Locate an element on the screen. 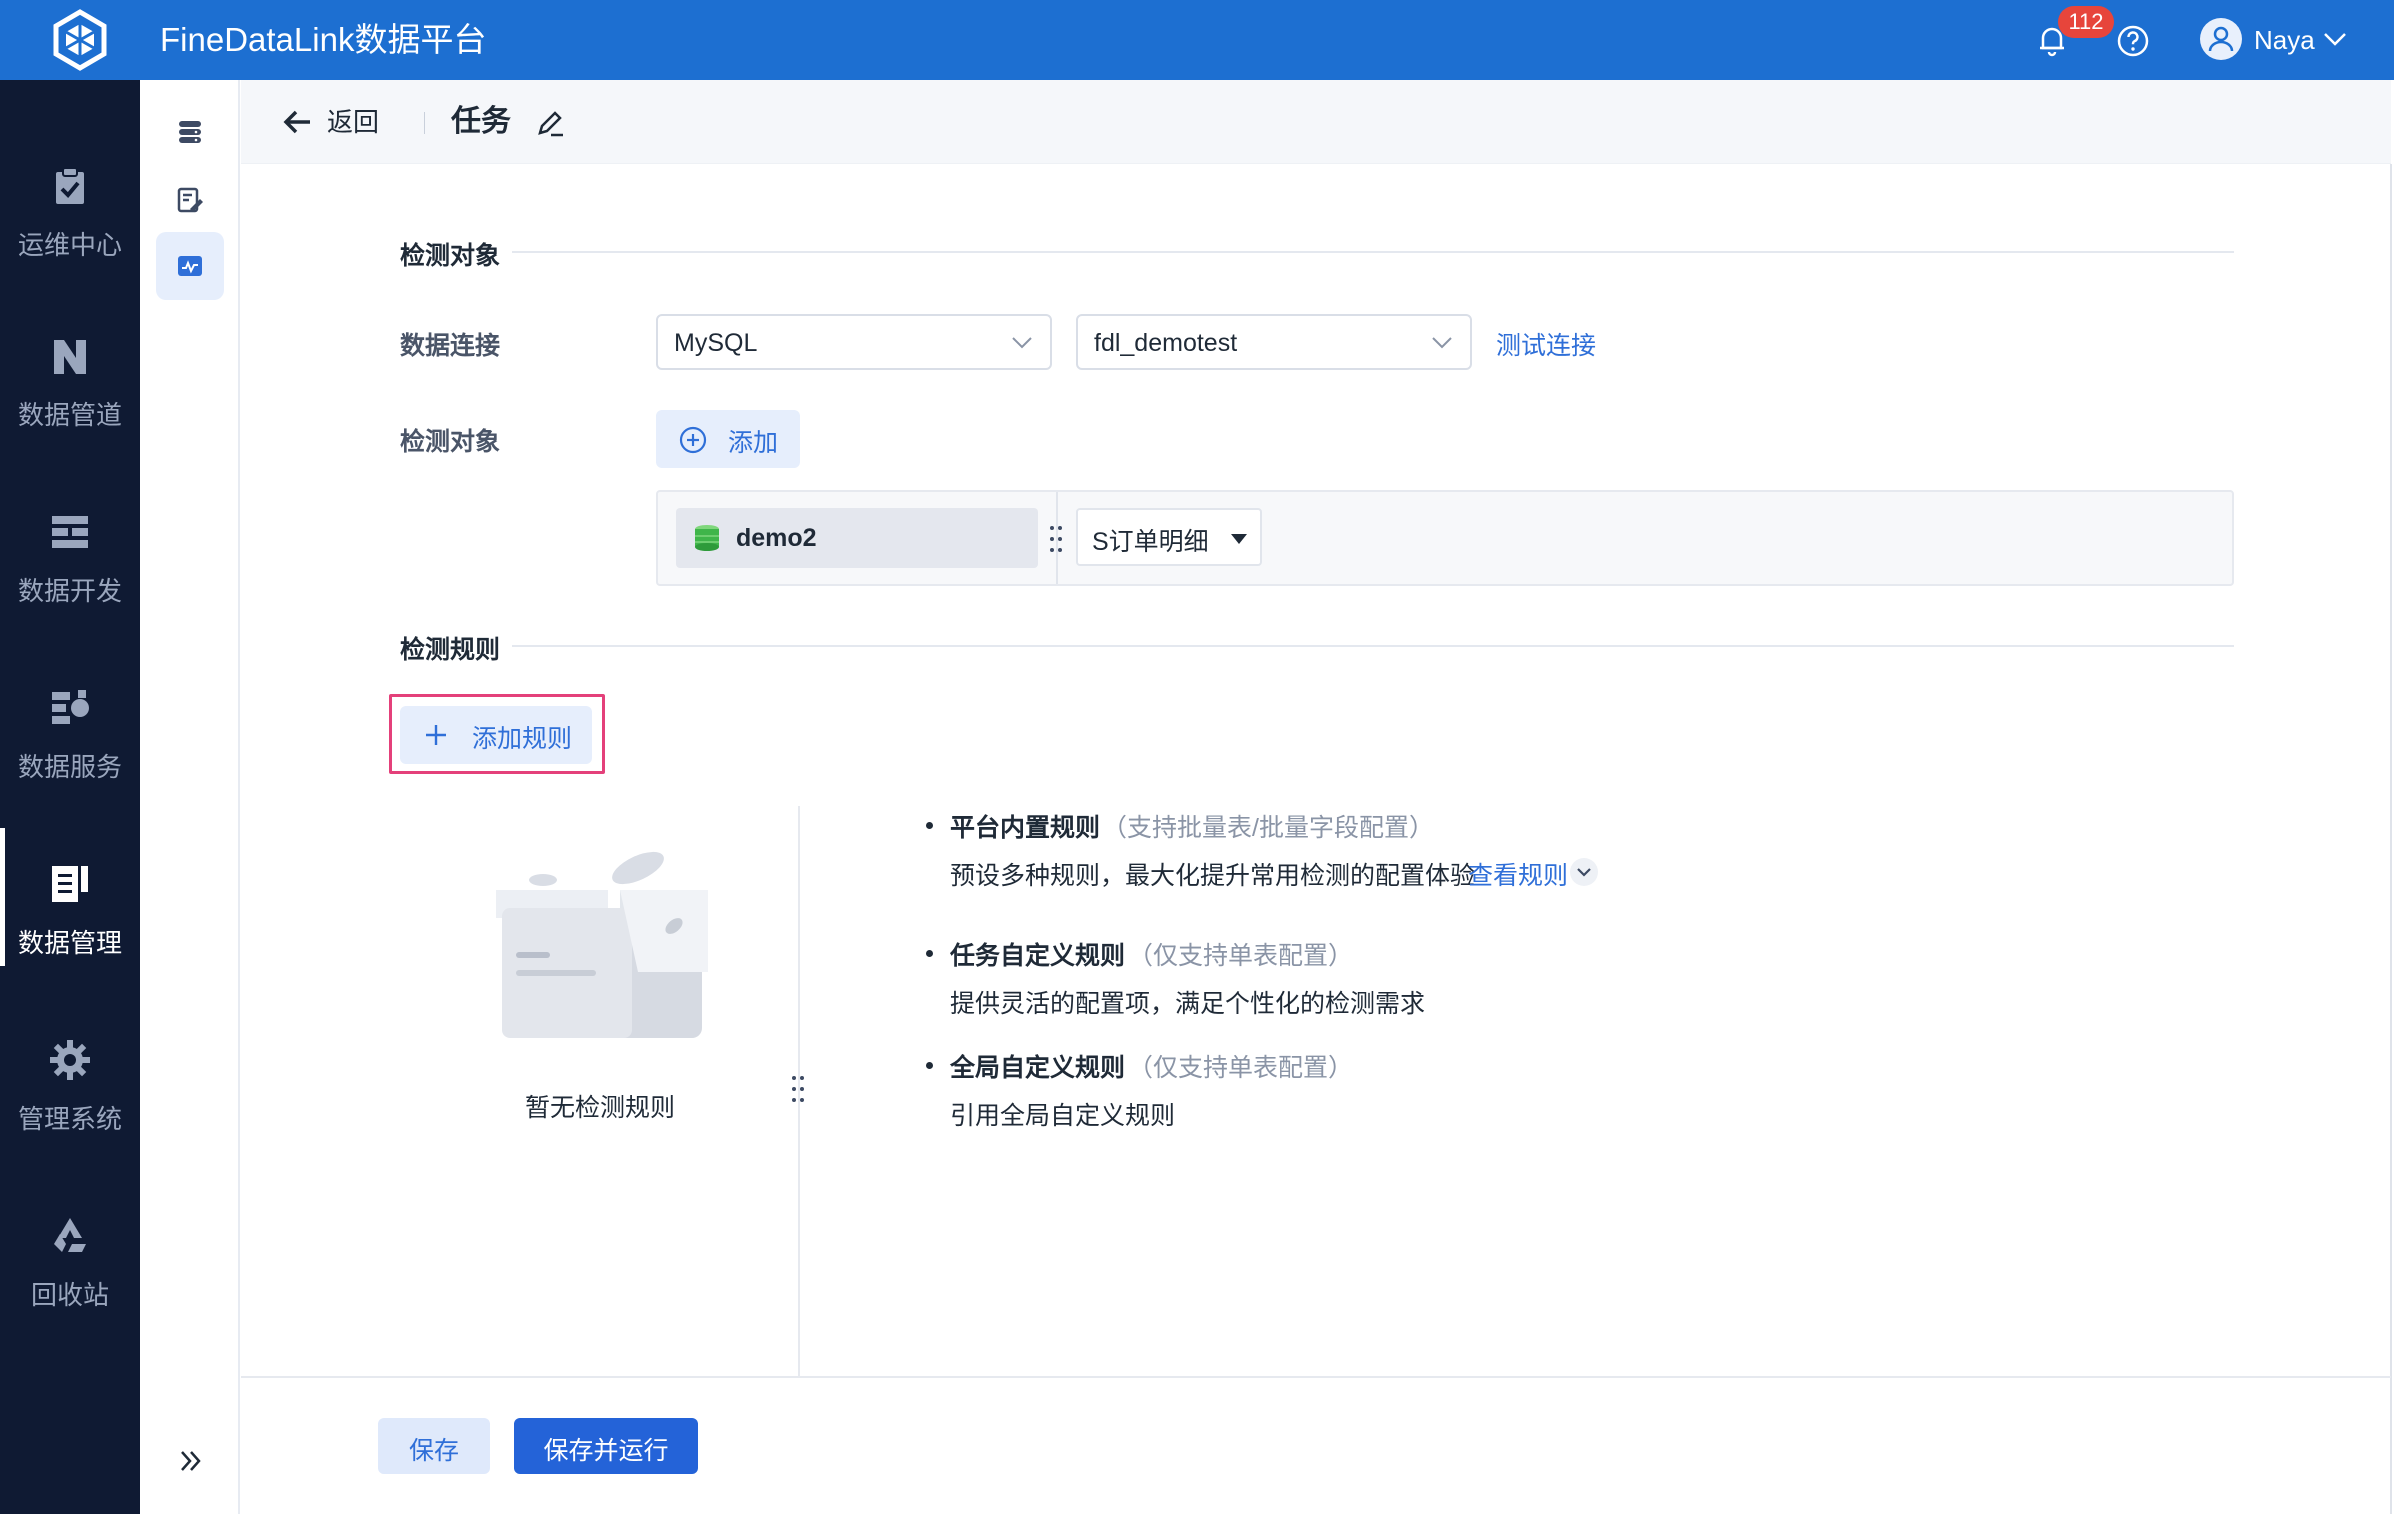 The image size is (2394, 1514). save-button: 保存 is located at coordinates (434, 1446).